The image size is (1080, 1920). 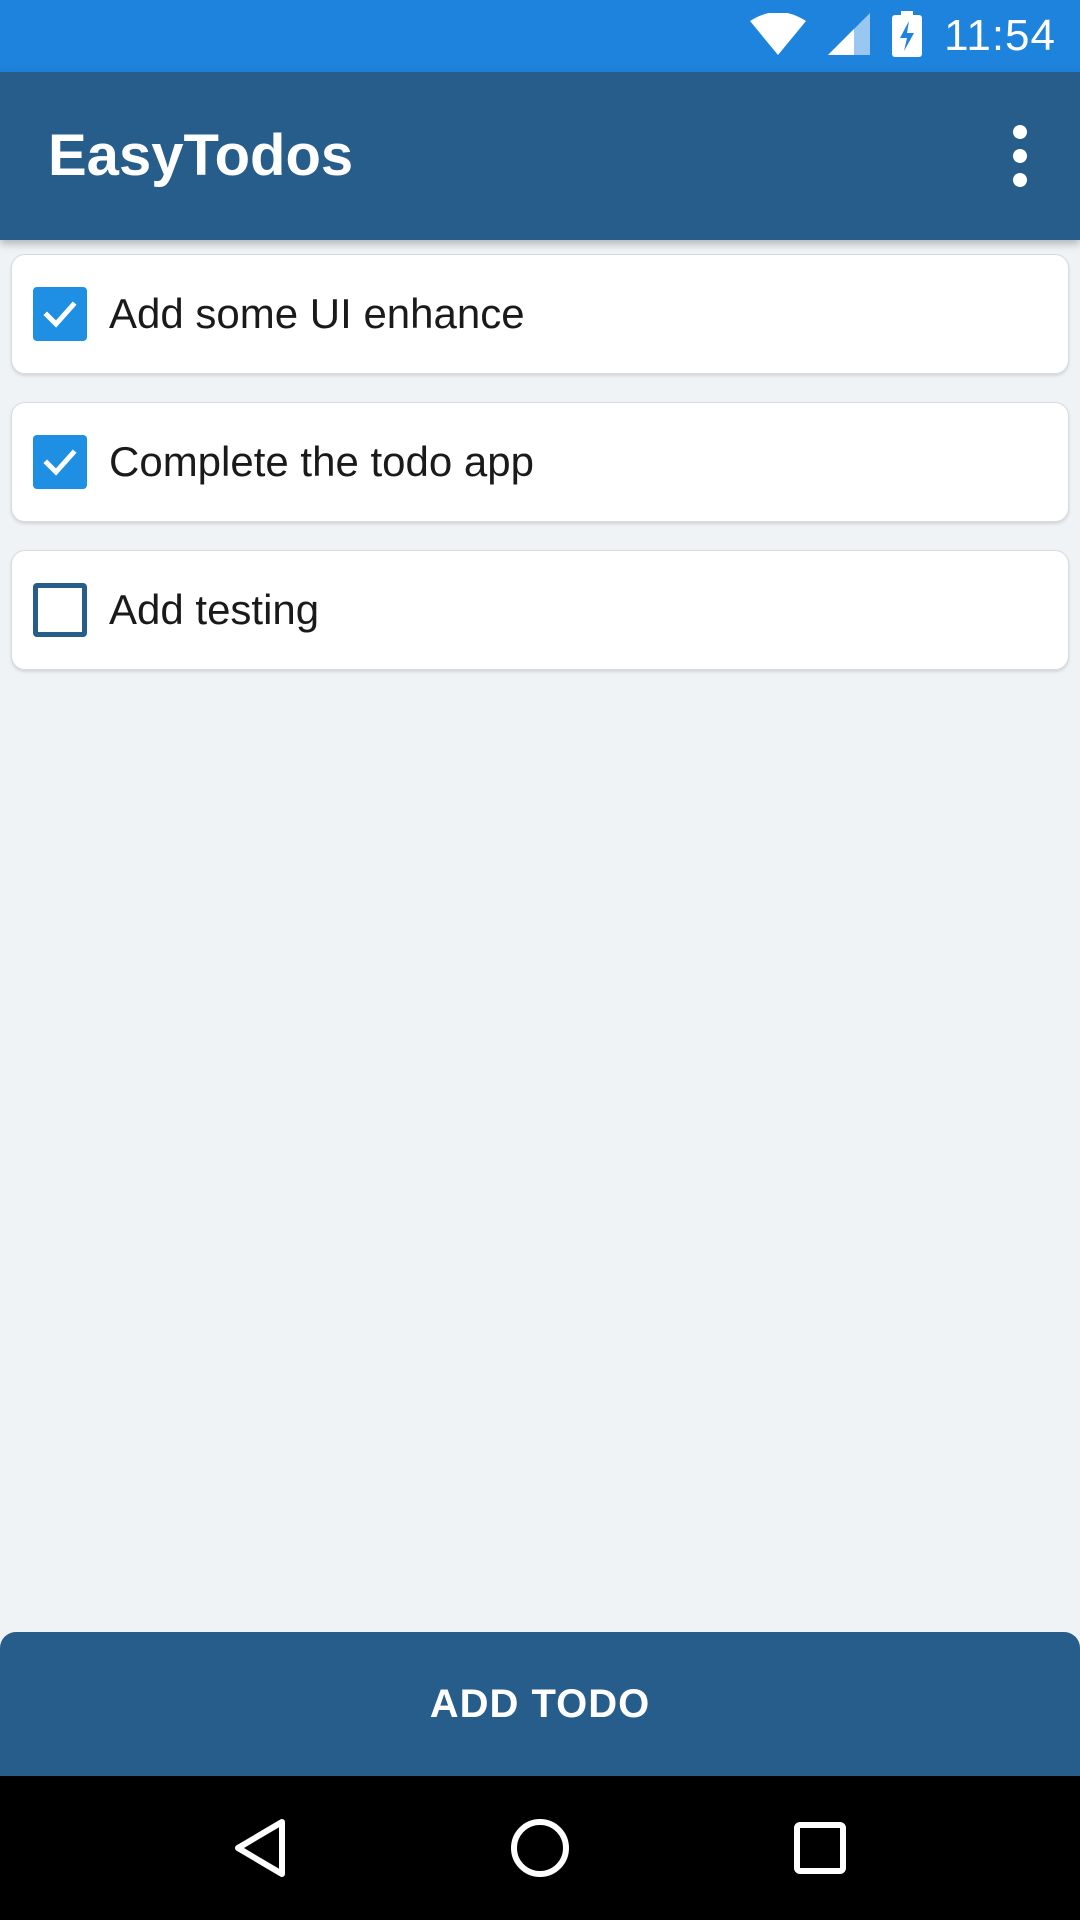 I want to click on system-nav-bar, so click(x=540, y=1848).